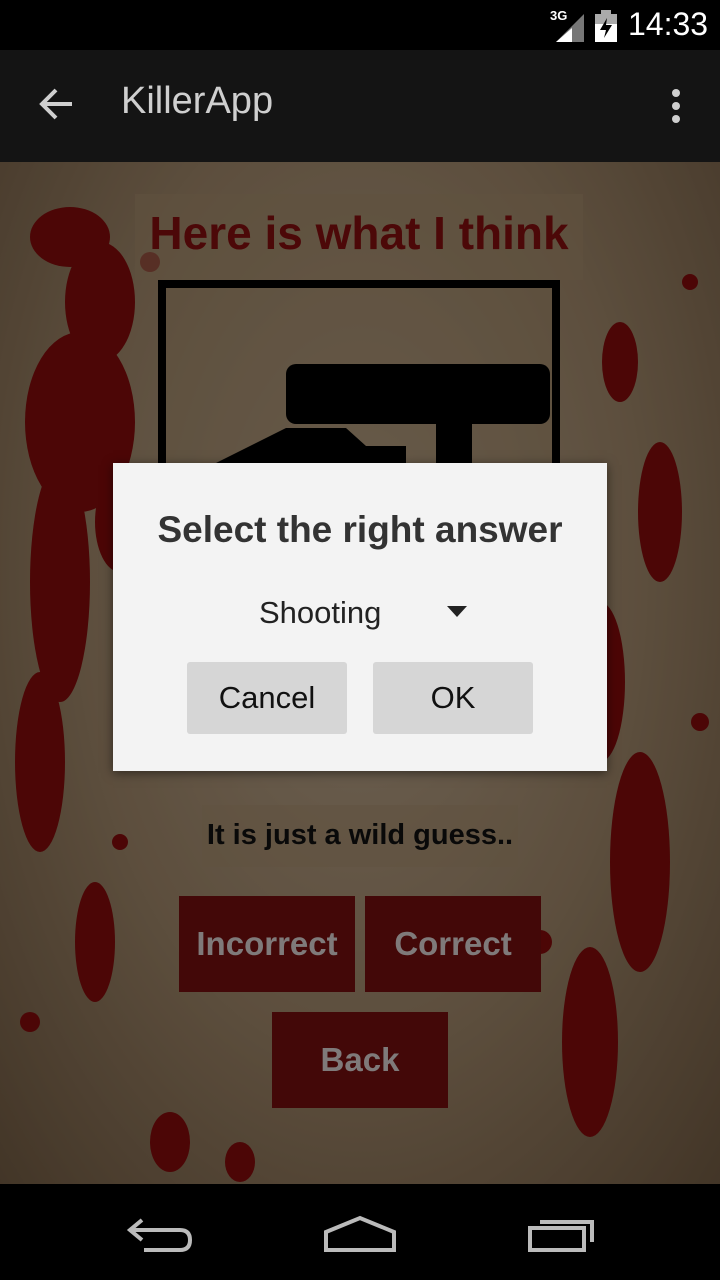  What do you see at coordinates (606, 26) in the screenshot?
I see `battery-icon` at bounding box center [606, 26].